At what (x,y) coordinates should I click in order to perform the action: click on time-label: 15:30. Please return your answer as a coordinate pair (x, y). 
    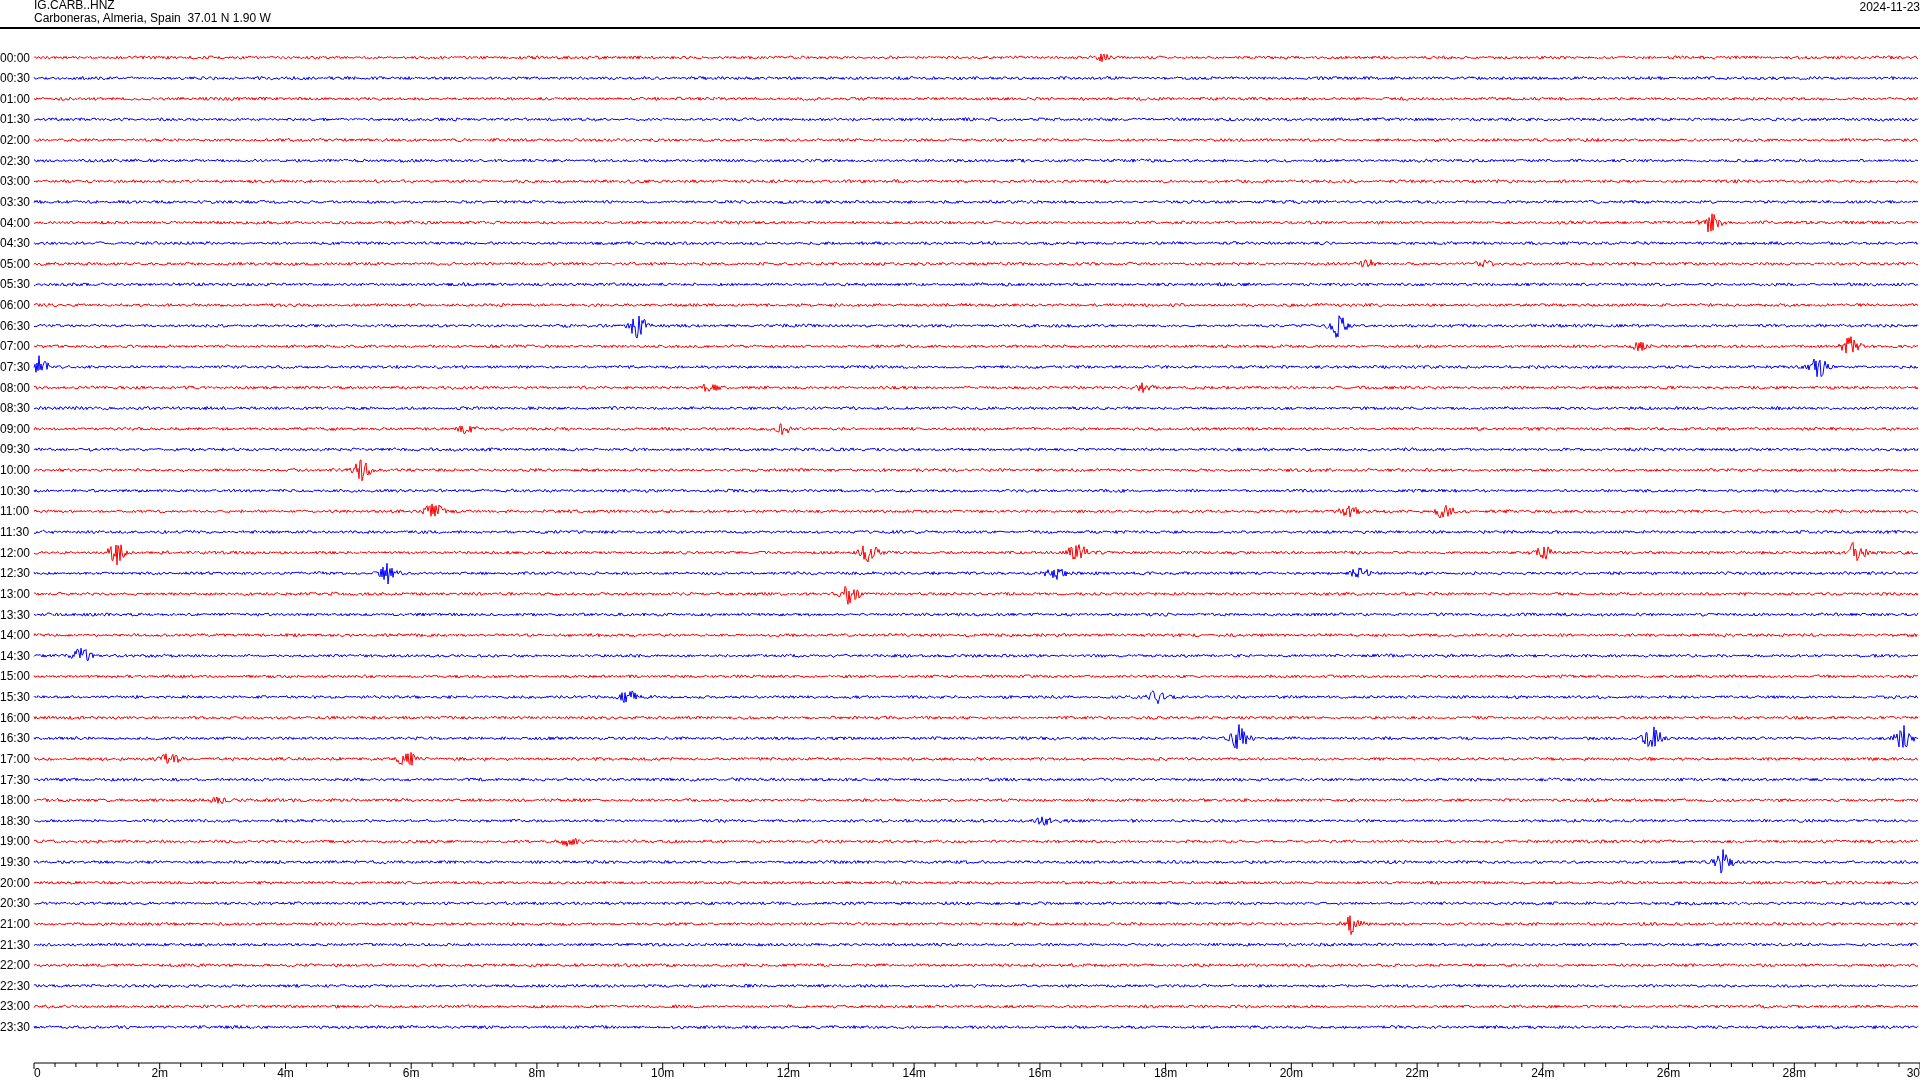
    Looking at the image, I should click on (15, 697).